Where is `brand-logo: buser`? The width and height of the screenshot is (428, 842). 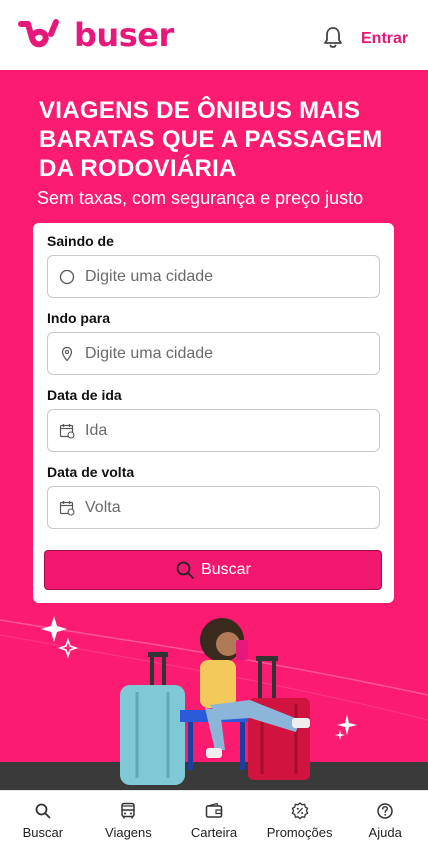
brand-logo: buser is located at coordinates (96, 35).